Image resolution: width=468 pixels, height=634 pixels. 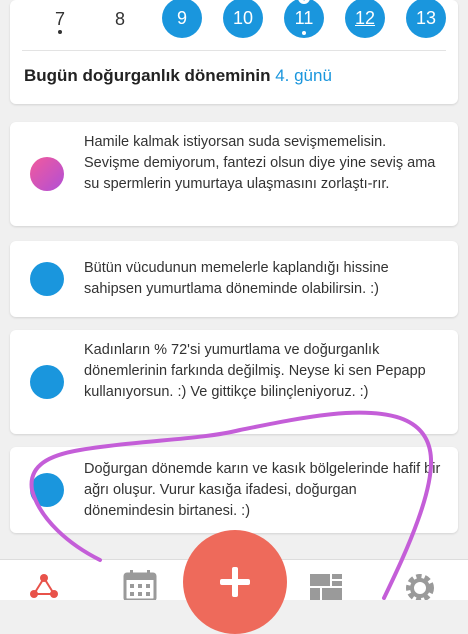 I want to click on day-label: 13, so click(x=426, y=18).